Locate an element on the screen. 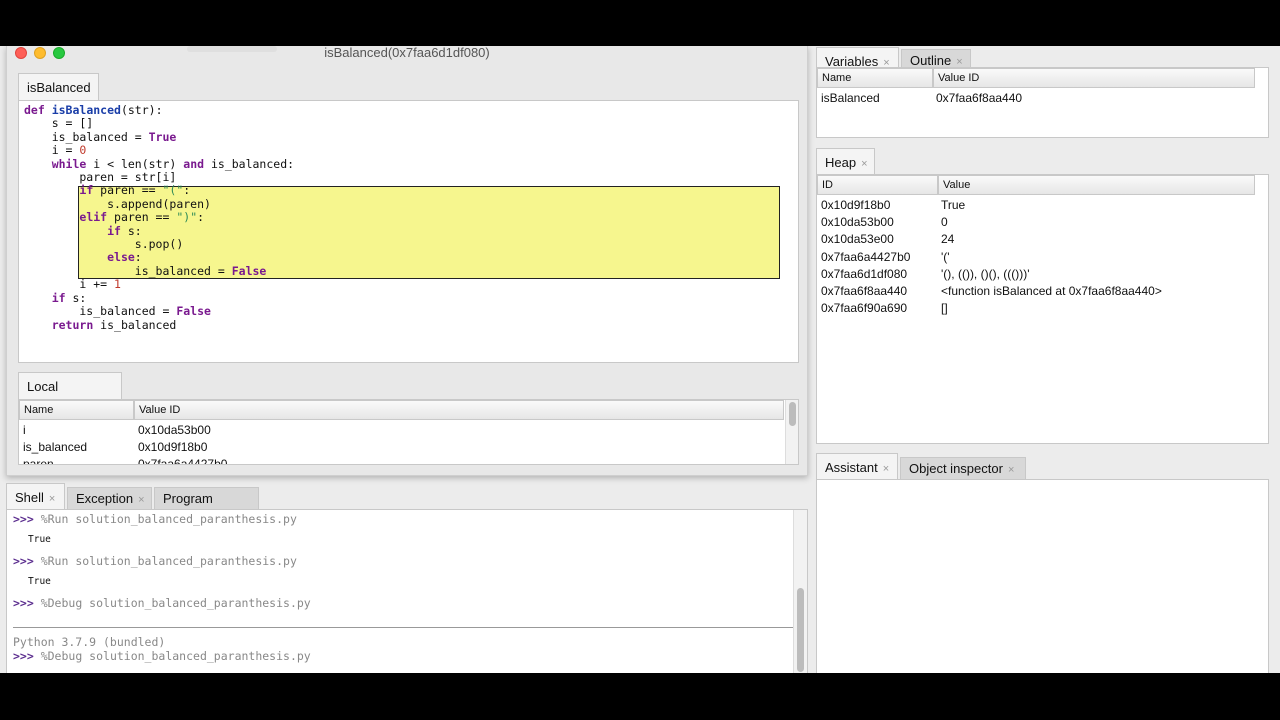 This screenshot has height=720, width=1280. cell-value: '(' is located at coordinates (945, 256).